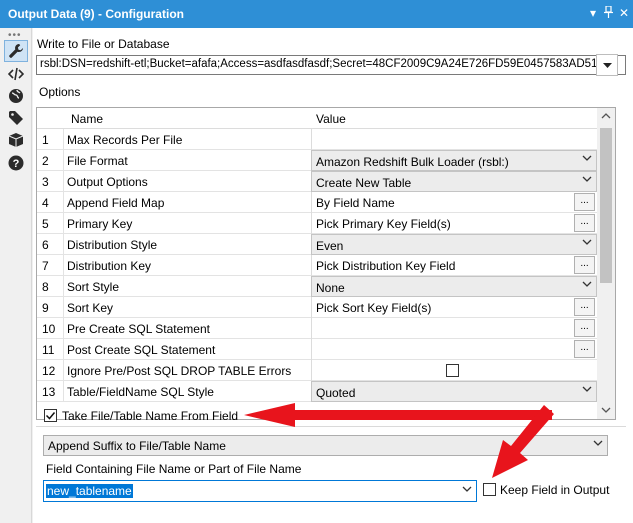 The image size is (633, 523). I want to click on ignore-drop-errors-checkbox, so click(452, 370).